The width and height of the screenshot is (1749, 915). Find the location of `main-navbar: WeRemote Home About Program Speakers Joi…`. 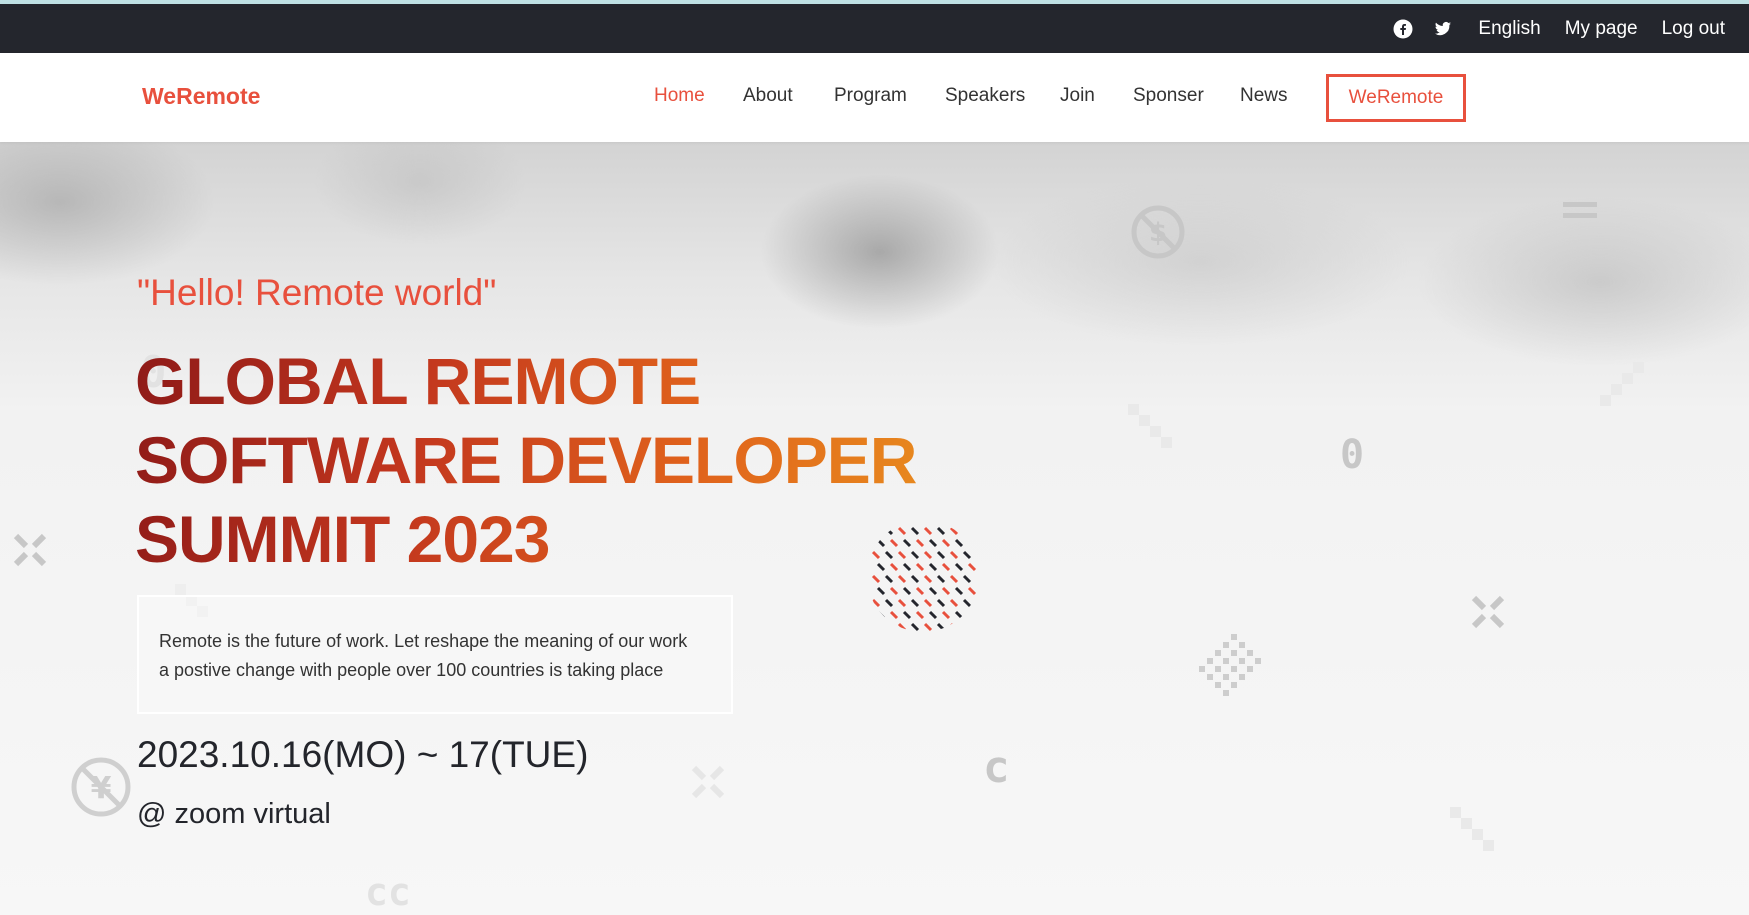

main-navbar: WeRemote Home About Program Speakers Joi… is located at coordinates (874, 97).